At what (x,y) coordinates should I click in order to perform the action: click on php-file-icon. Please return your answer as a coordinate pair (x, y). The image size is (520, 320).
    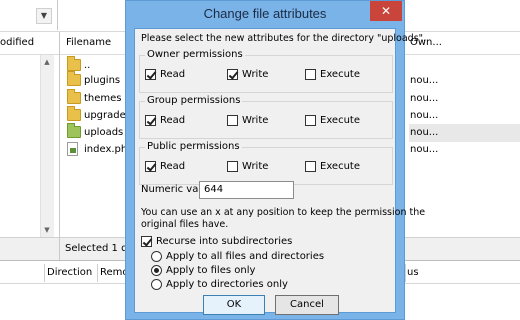
    Looking at the image, I should click on (72, 149).